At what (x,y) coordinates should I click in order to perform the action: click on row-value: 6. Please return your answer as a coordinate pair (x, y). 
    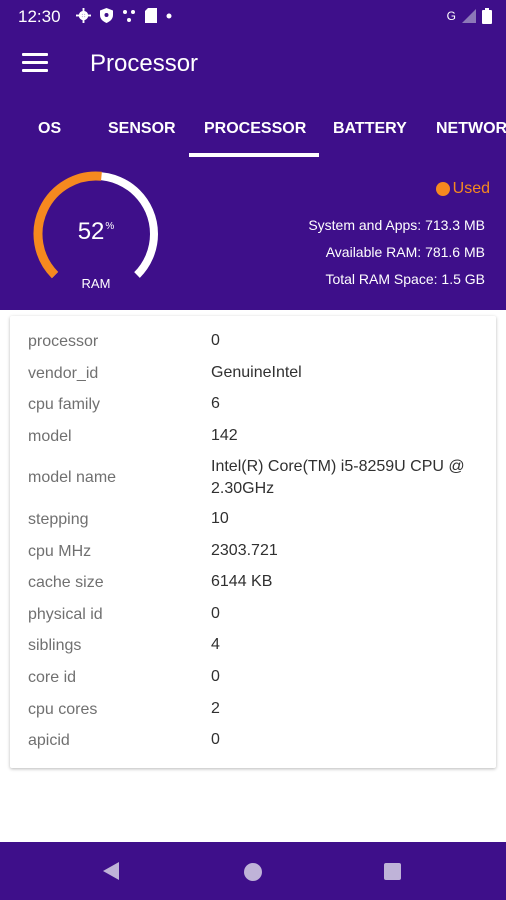
    Looking at the image, I should click on (215, 403).